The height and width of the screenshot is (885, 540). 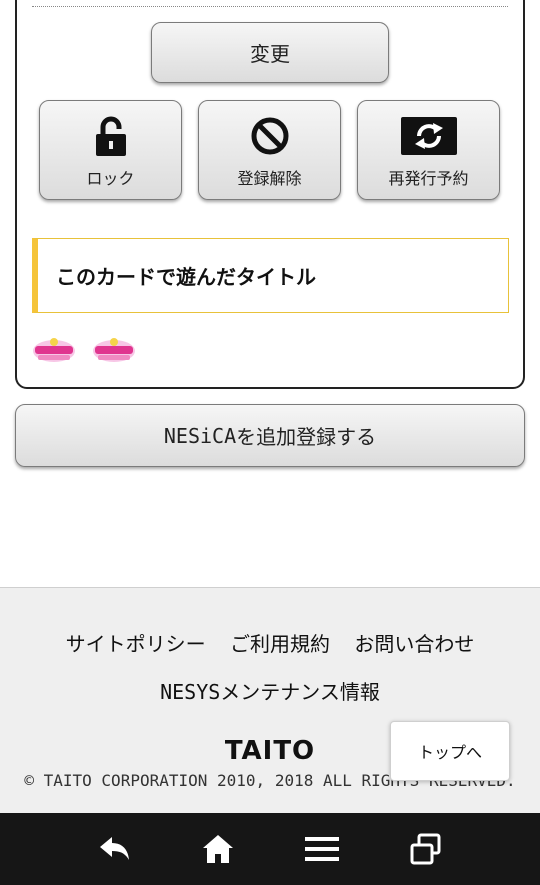 What do you see at coordinates (428, 178) in the screenshot?
I see `reissue-reservation-button-label: 再発行予約` at bounding box center [428, 178].